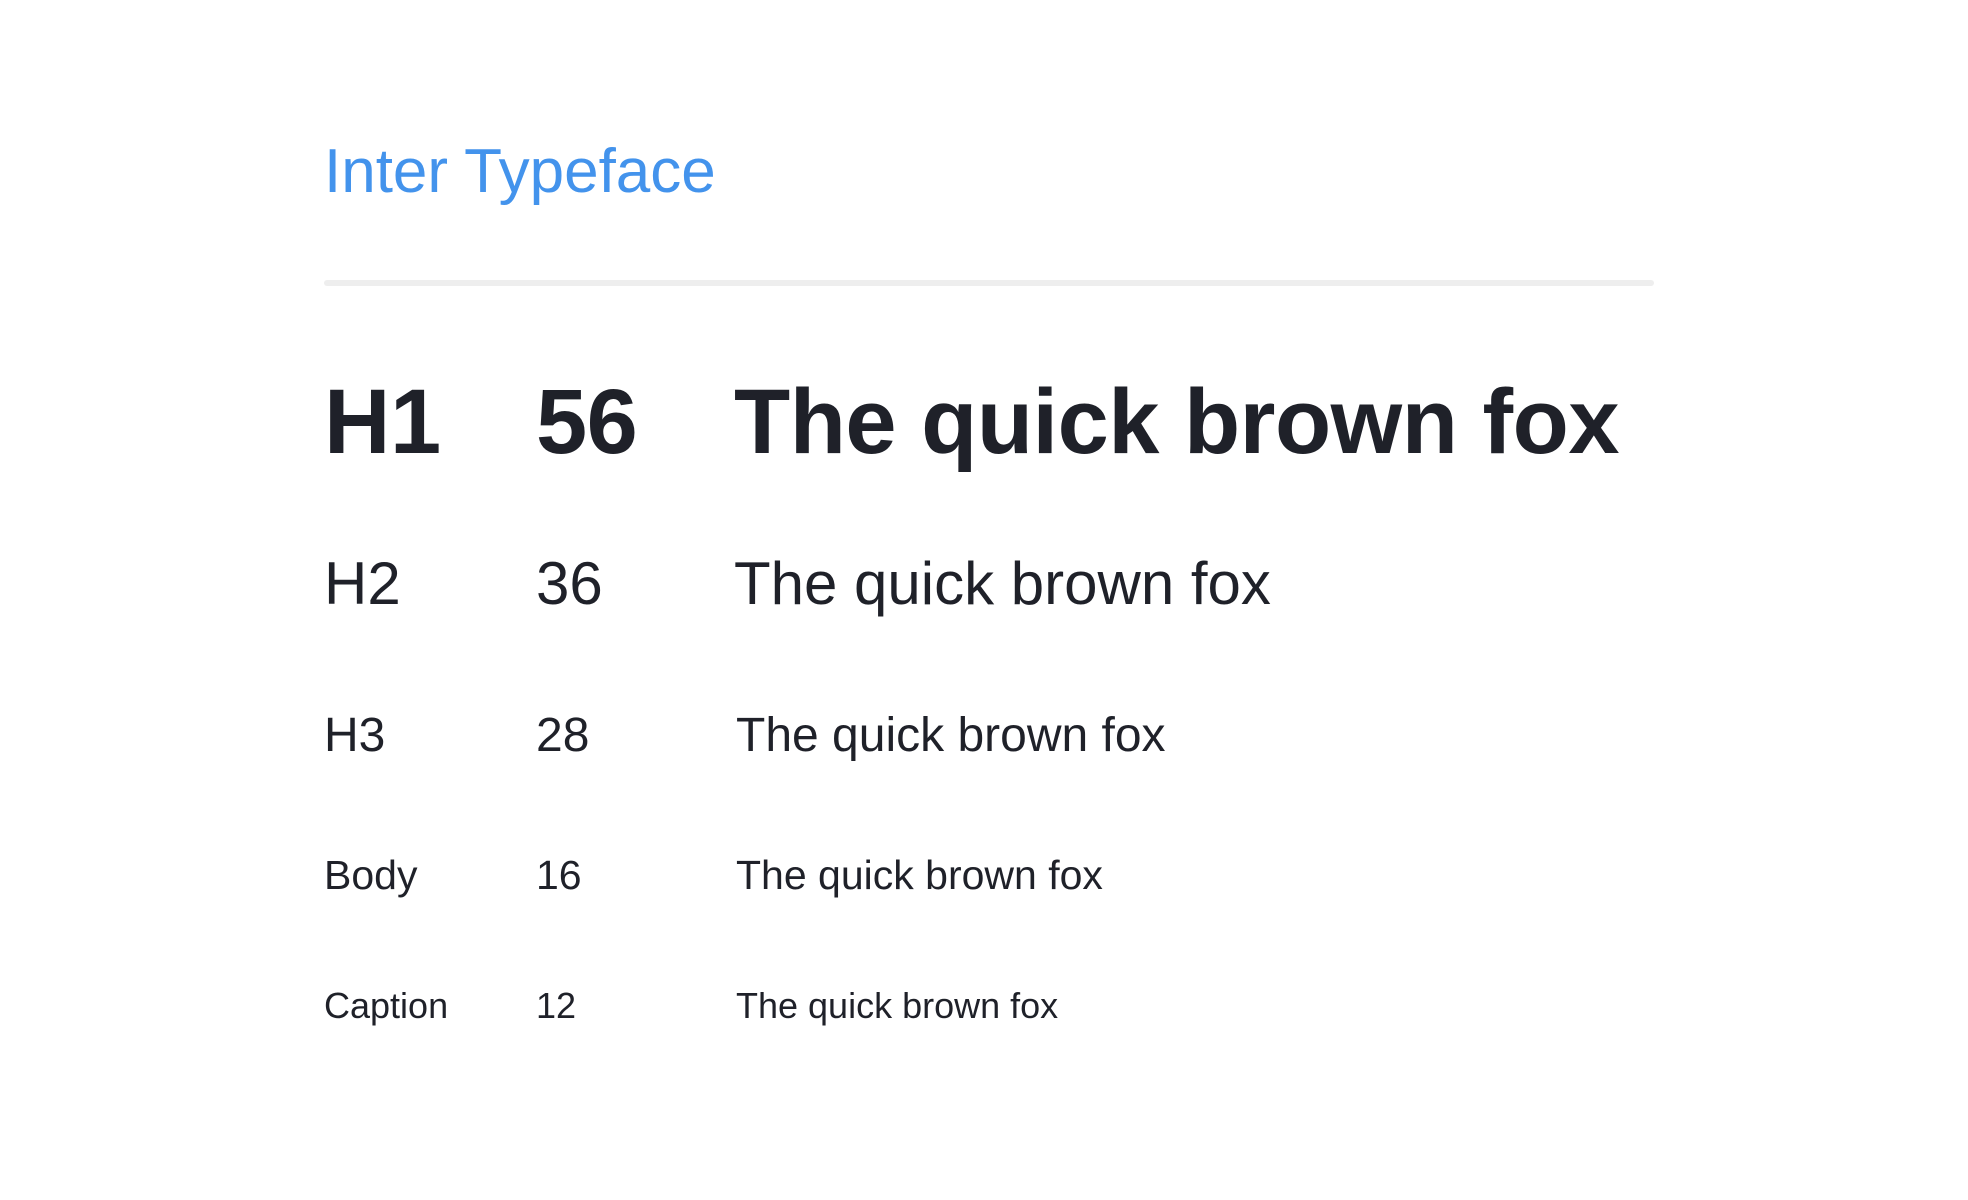  I want to click on type-style-label: H3, so click(355, 735).